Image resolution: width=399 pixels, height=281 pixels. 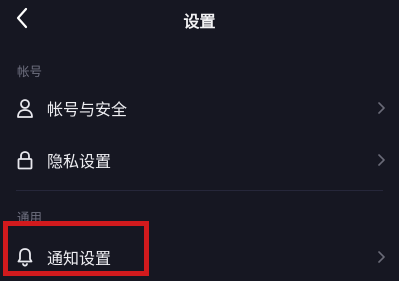 I want to click on settings-item-label: 帐号与安全, so click(x=87, y=109).